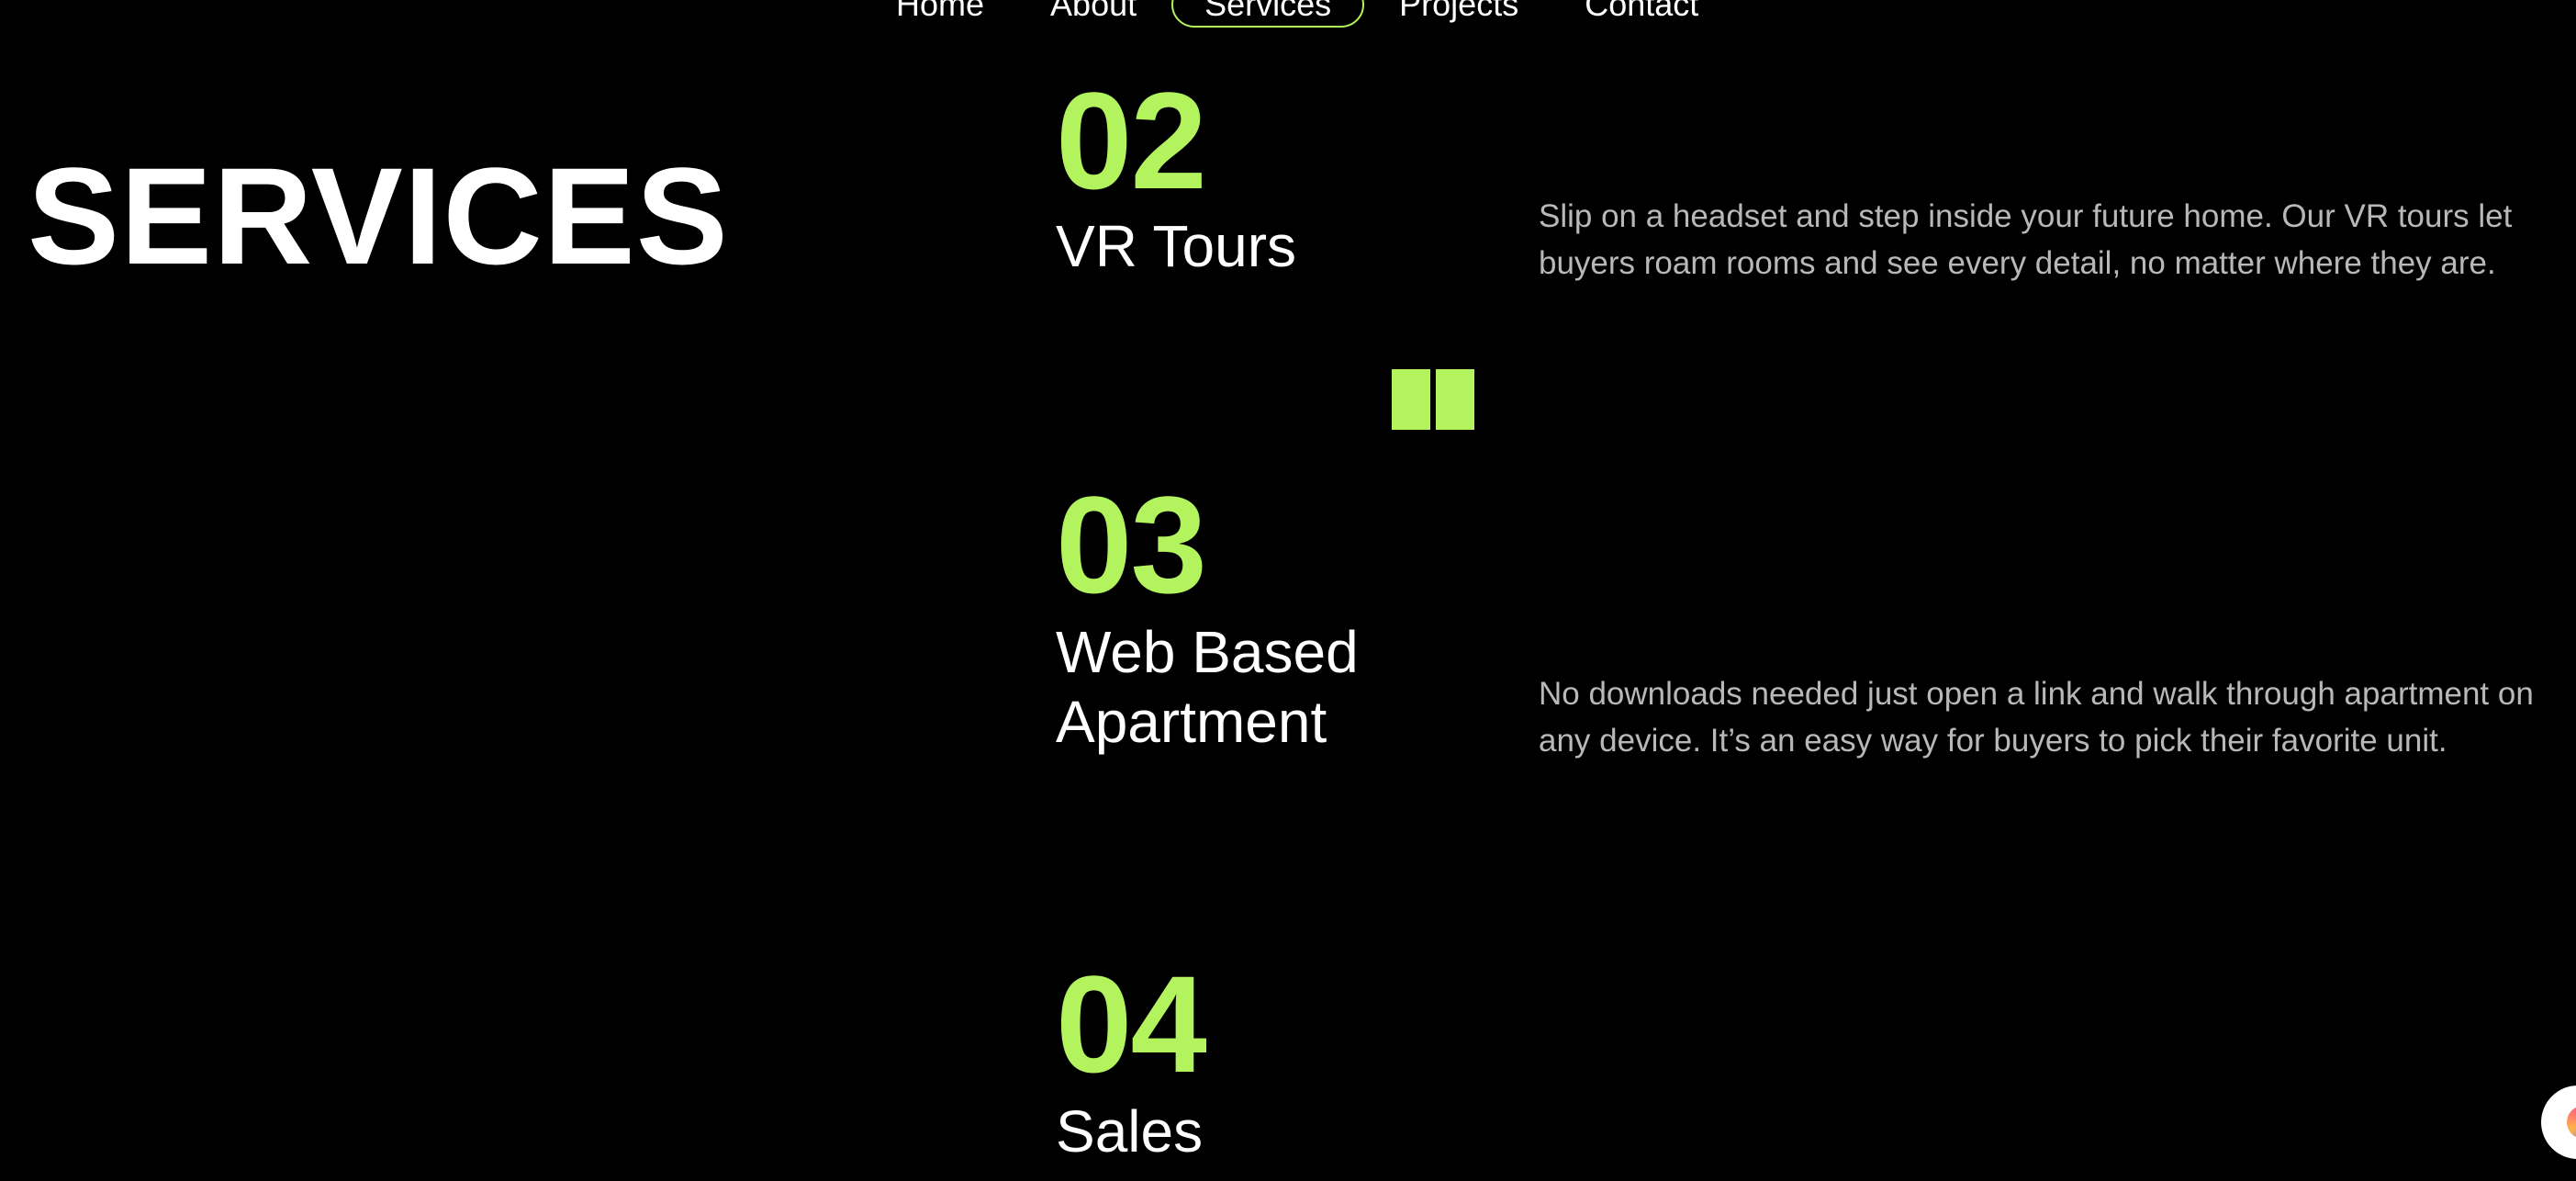  Describe the element at coordinates (378, 216) in the screenshot. I see `page-title: SERVICES` at that location.